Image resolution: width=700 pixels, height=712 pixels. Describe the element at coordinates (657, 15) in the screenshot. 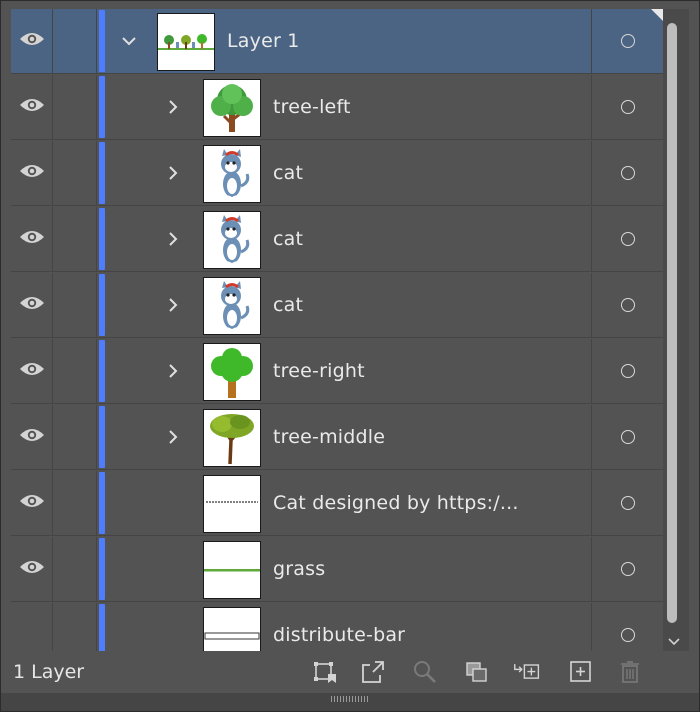

I see `selection-indicator-icon` at that location.